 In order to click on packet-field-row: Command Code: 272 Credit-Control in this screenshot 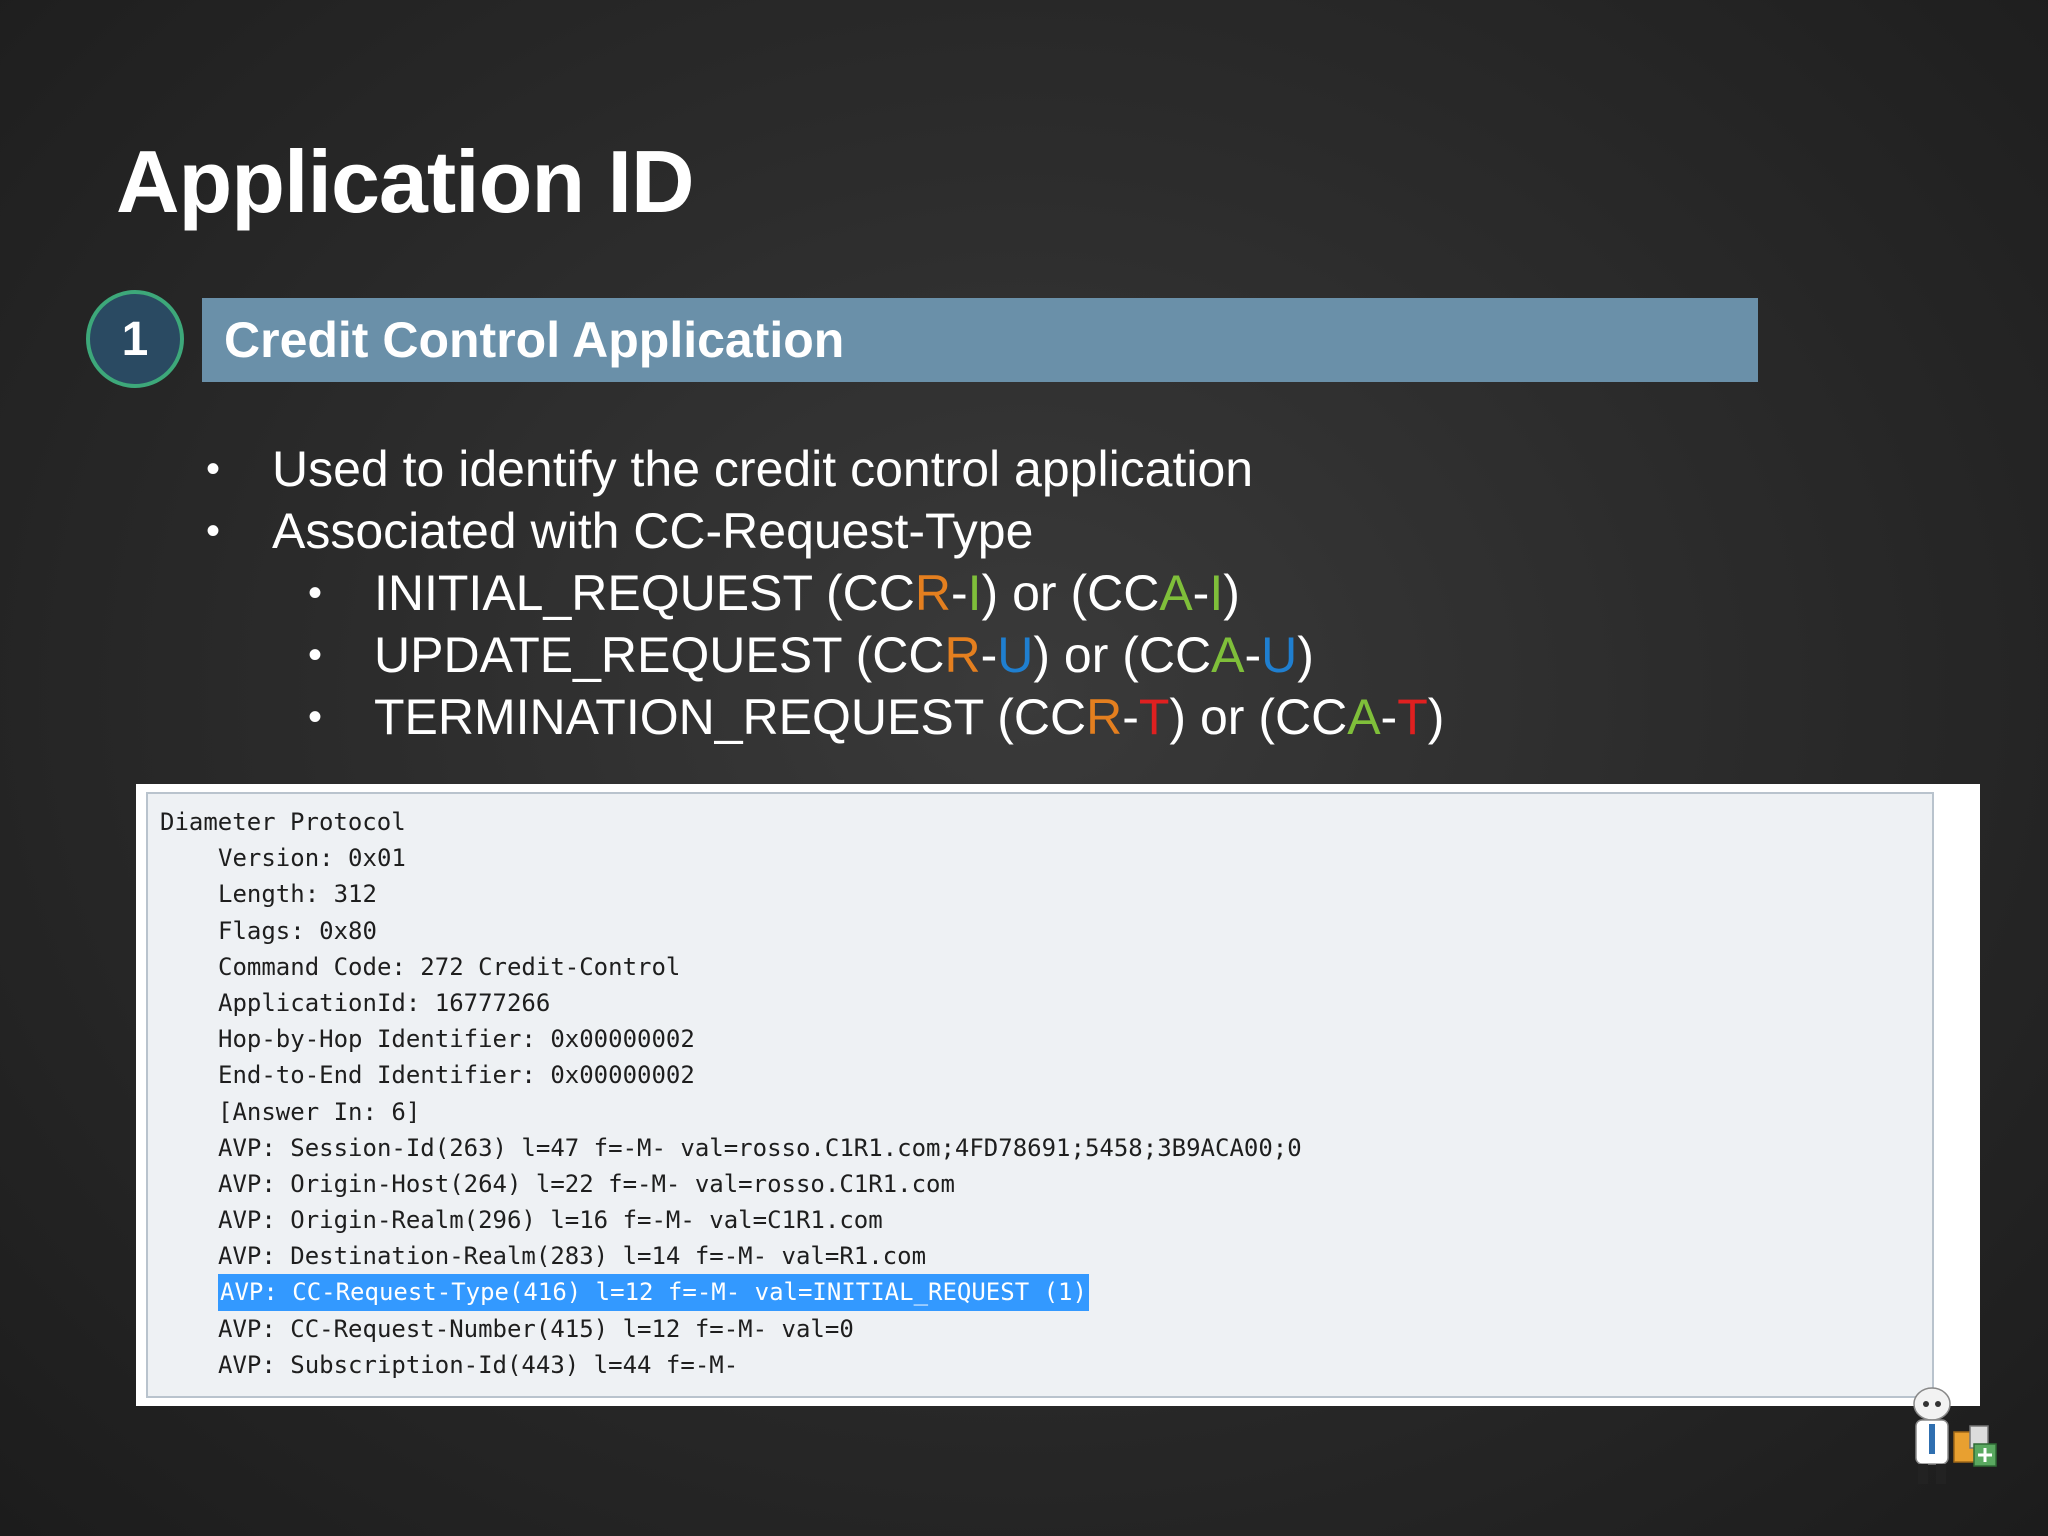, I will do `click(1040, 967)`.